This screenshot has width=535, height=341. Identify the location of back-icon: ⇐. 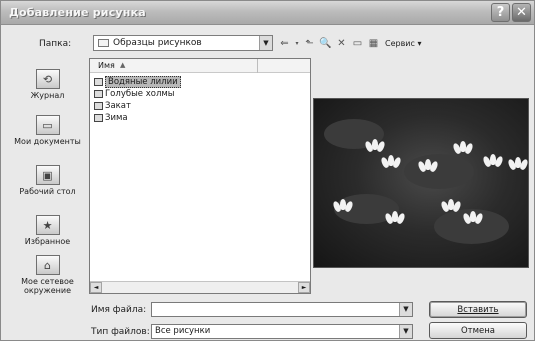
(284, 43).